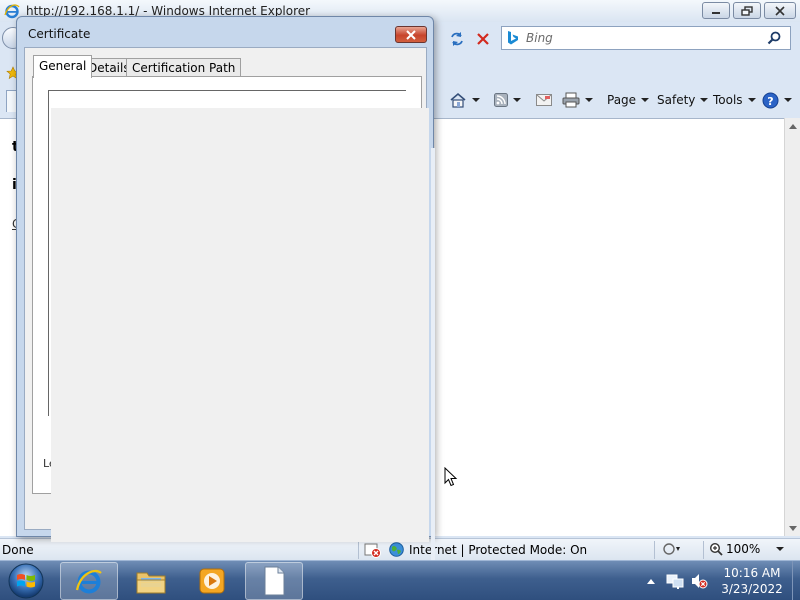 The width and height of the screenshot is (800, 600). Describe the element at coordinates (676, 100) in the screenshot. I see `safety-menu-label: Safety` at that location.